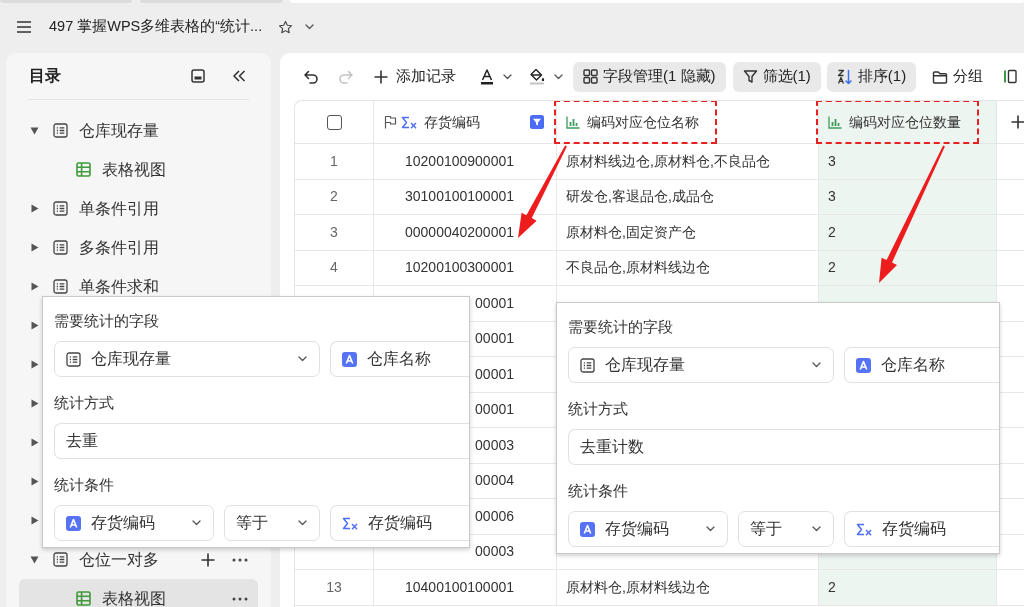  I want to click on group-button: 分组, so click(958, 76).